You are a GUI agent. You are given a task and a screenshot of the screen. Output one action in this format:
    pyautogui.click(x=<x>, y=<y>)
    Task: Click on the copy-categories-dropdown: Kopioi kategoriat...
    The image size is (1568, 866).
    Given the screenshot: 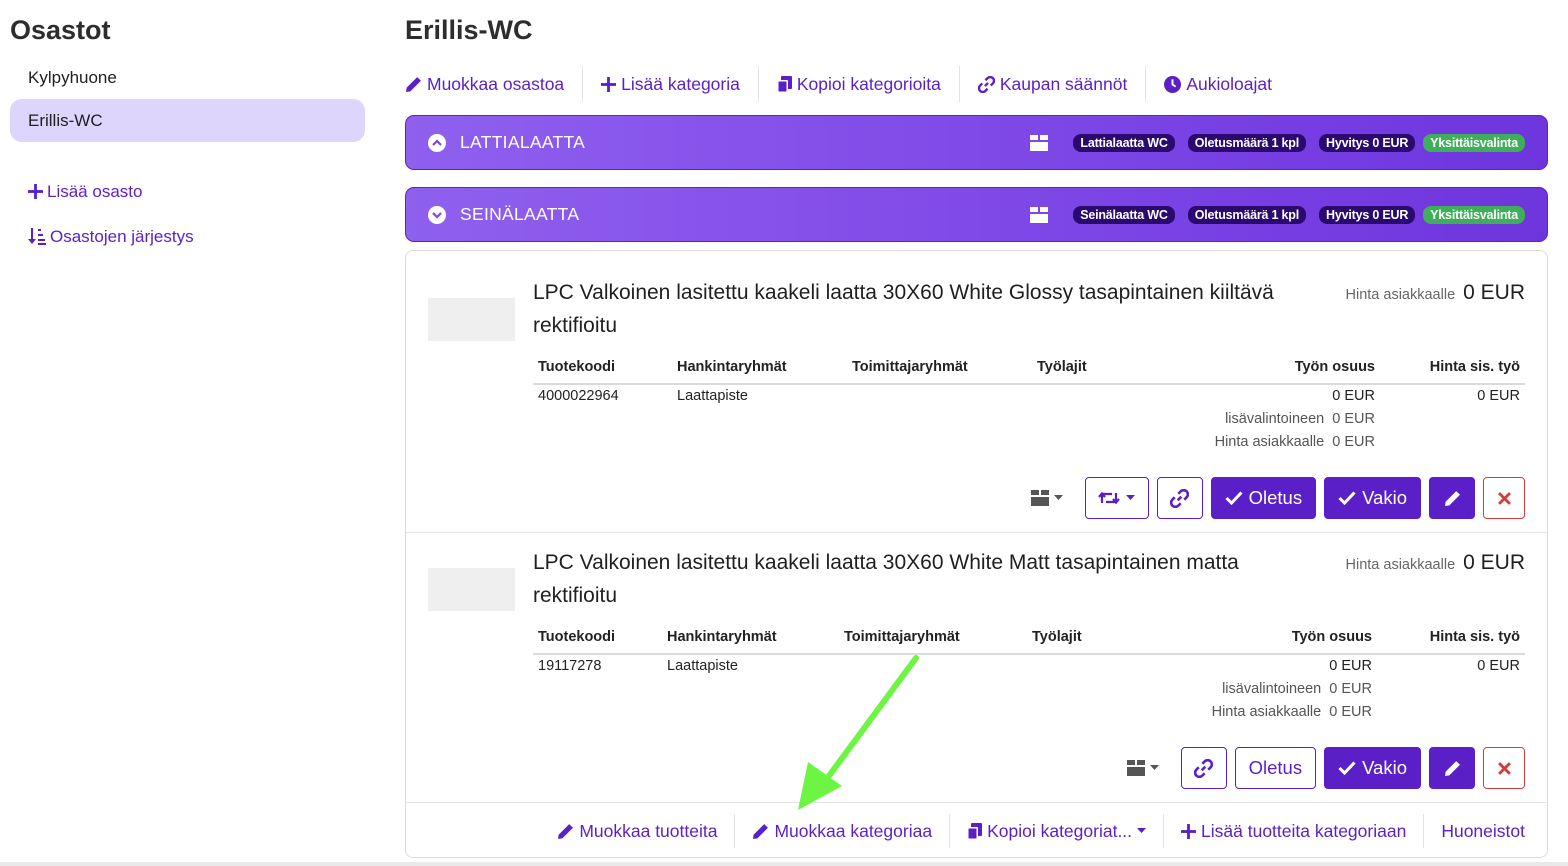 What is the action you would take?
    pyautogui.click(x=1057, y=831)
    